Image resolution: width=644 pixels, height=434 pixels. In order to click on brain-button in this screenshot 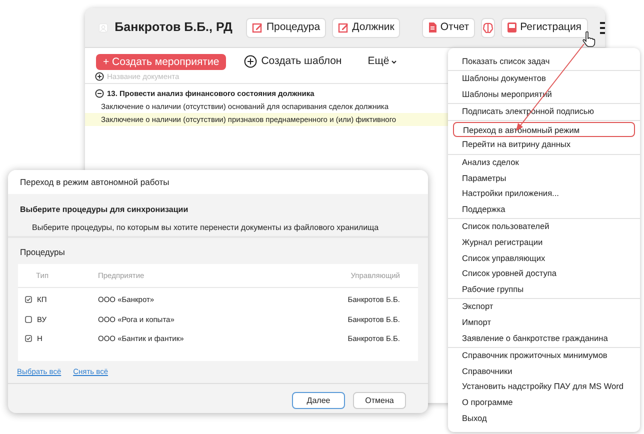, I will do `click(488, 28)`.